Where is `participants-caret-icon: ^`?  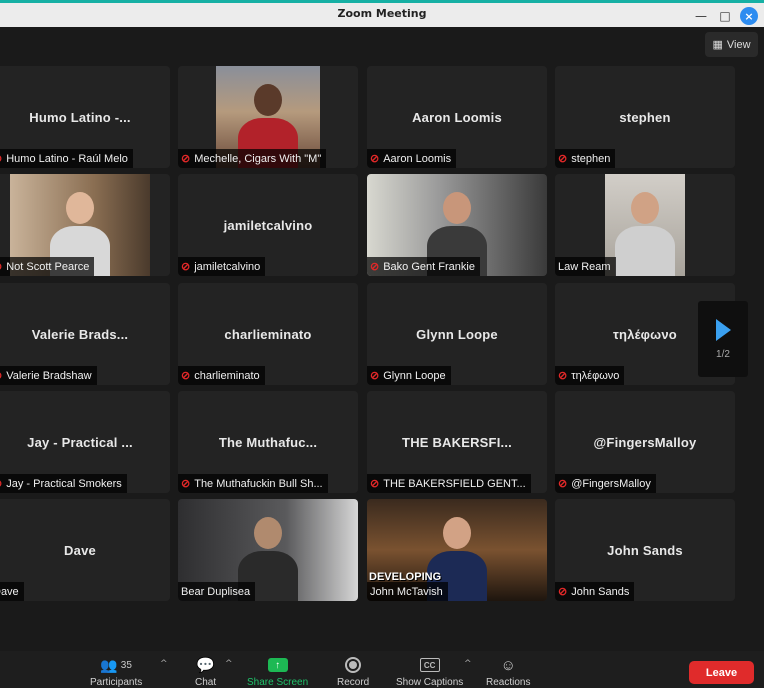 participants-caret-icon: ^ is located at coordinates (164, 664).